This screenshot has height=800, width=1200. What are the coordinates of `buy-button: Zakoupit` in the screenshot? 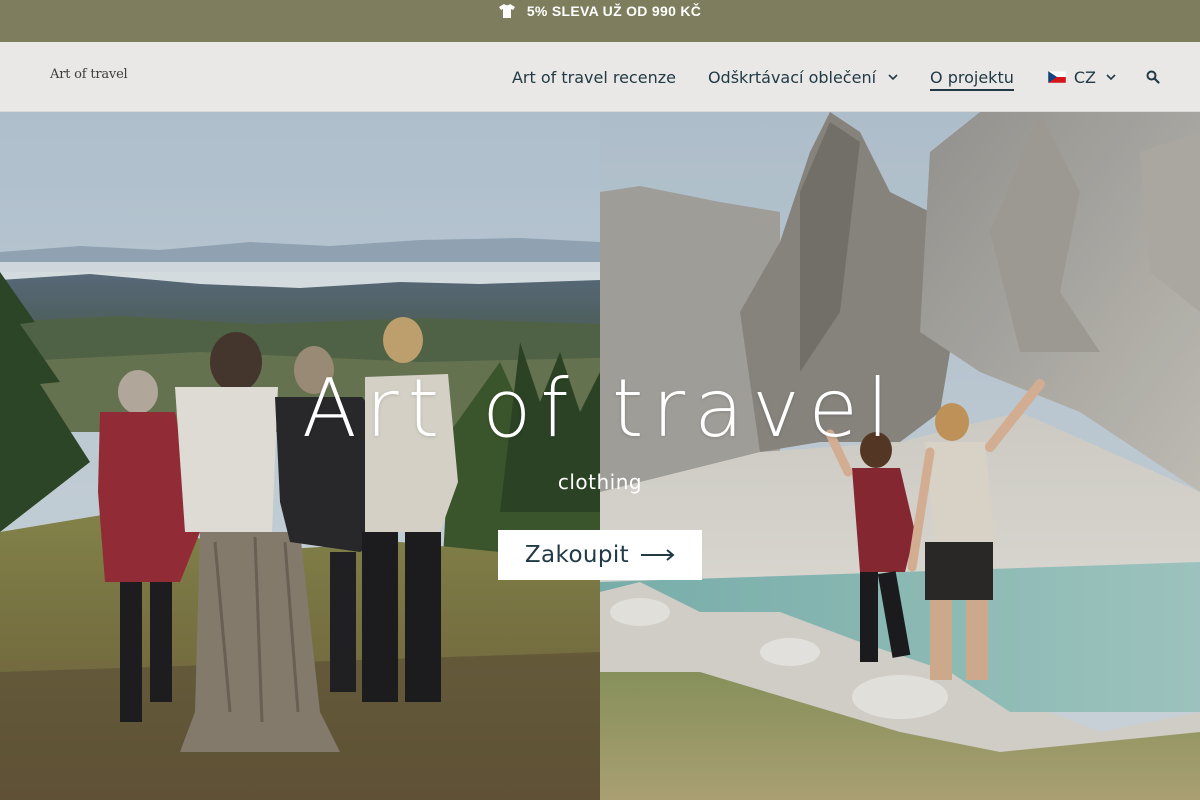 It's located at (600, 555).